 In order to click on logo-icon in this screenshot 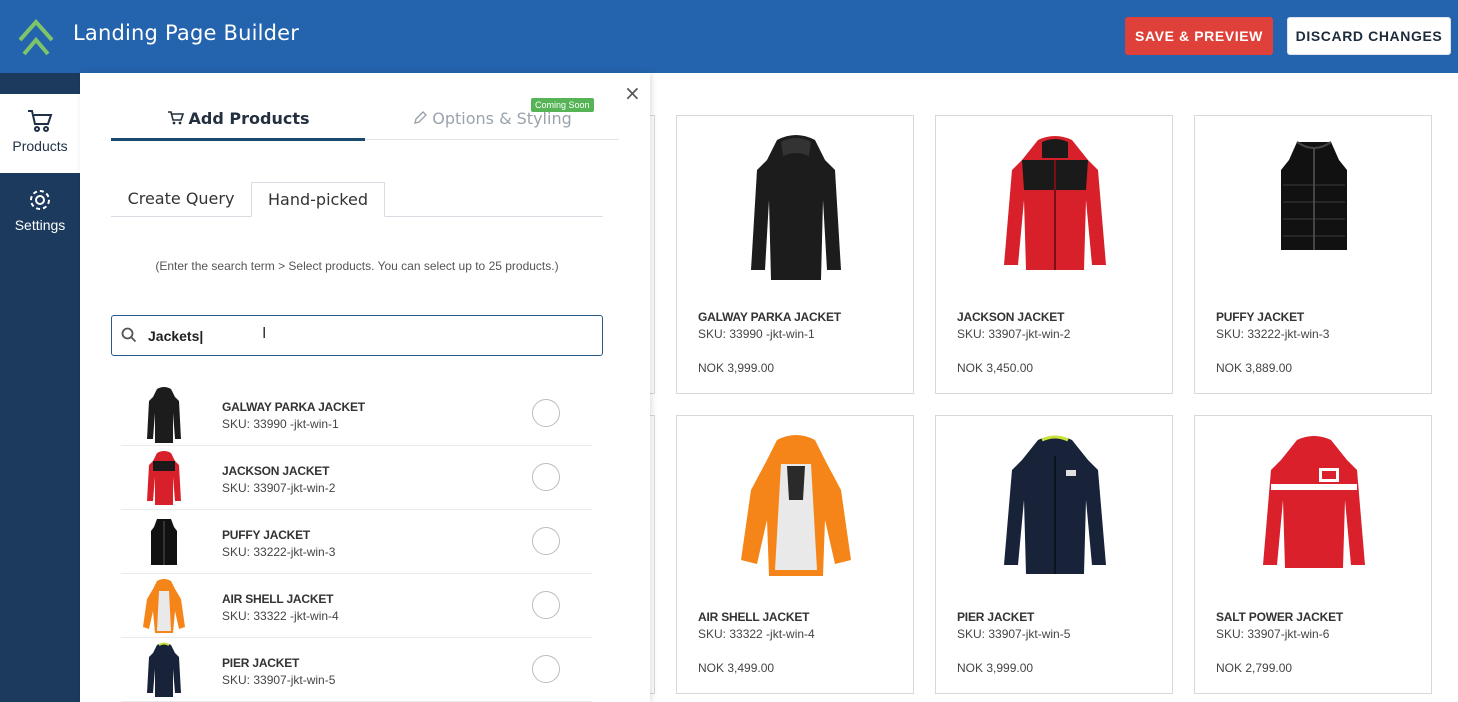, I will do `click(36, 37)`.